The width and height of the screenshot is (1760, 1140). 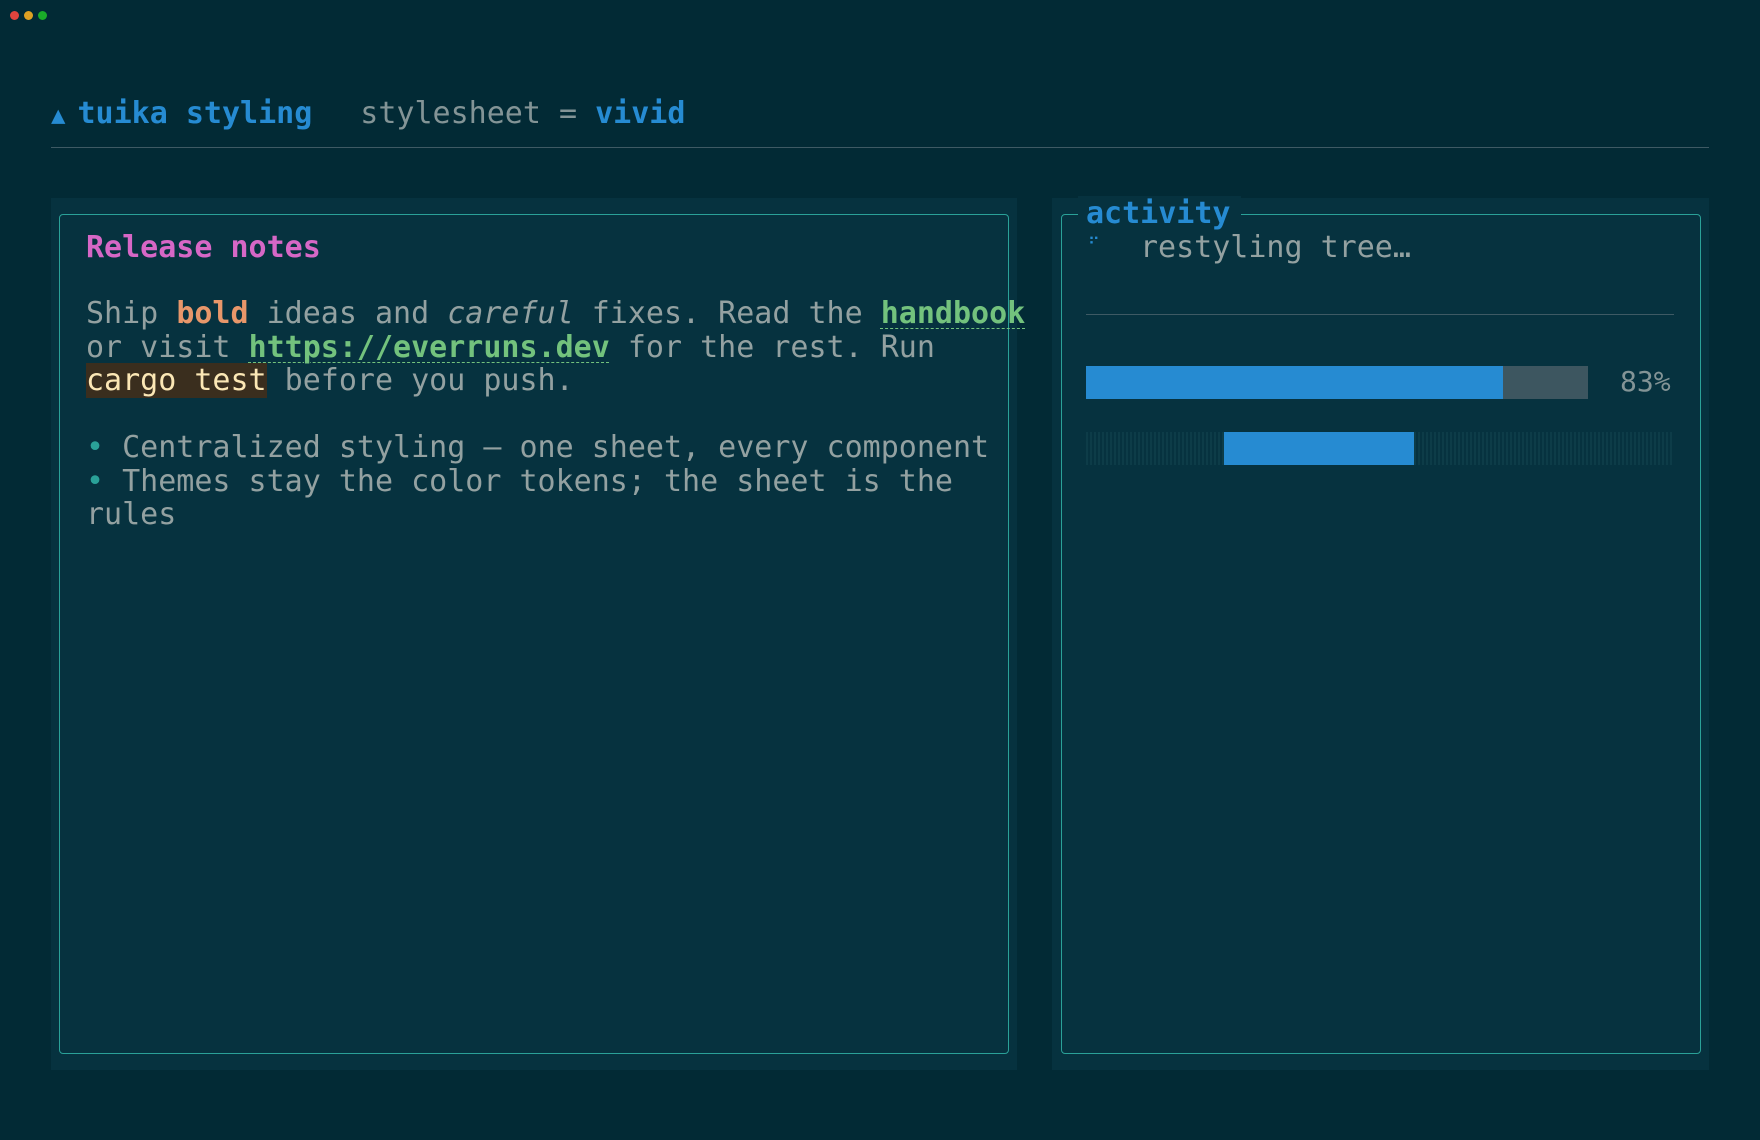 I want to click on minimize-window-button, so click(x=28, y=15).